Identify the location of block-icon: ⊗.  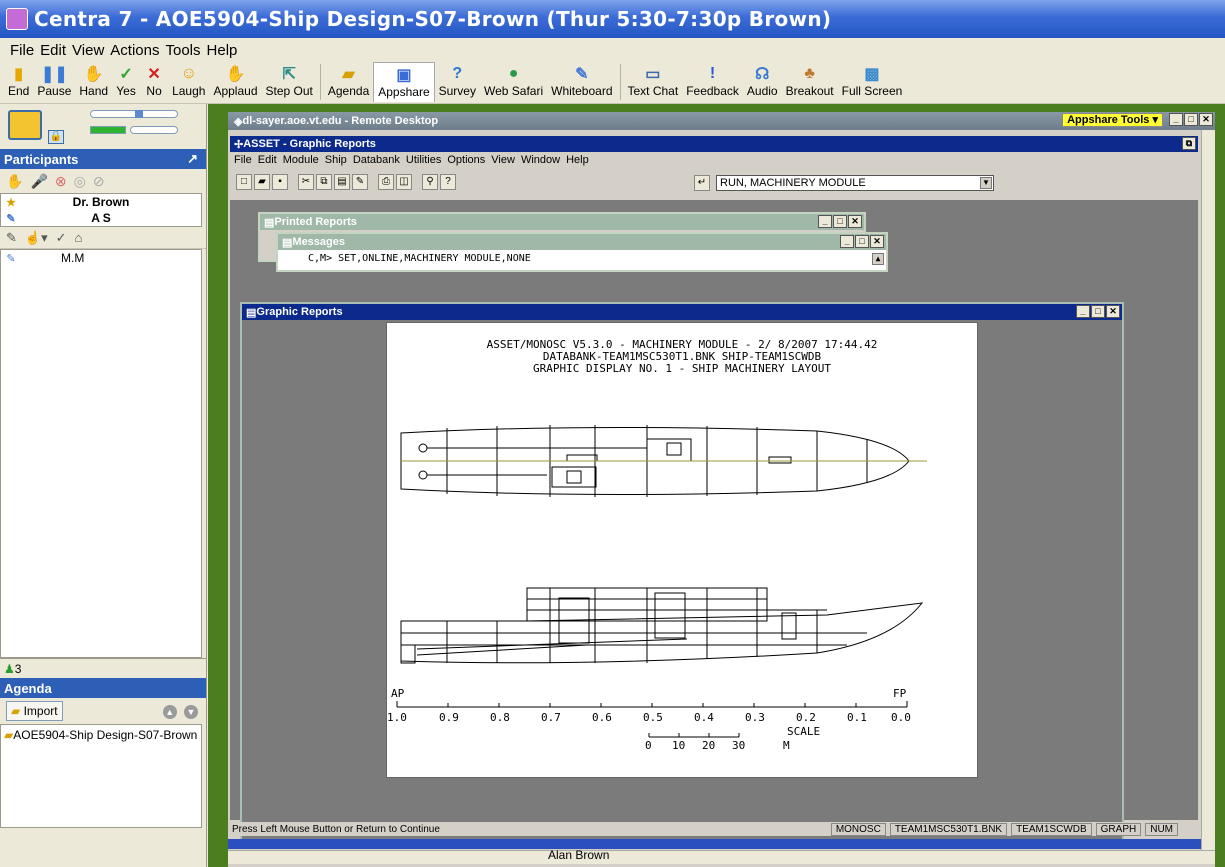
(61, 181).